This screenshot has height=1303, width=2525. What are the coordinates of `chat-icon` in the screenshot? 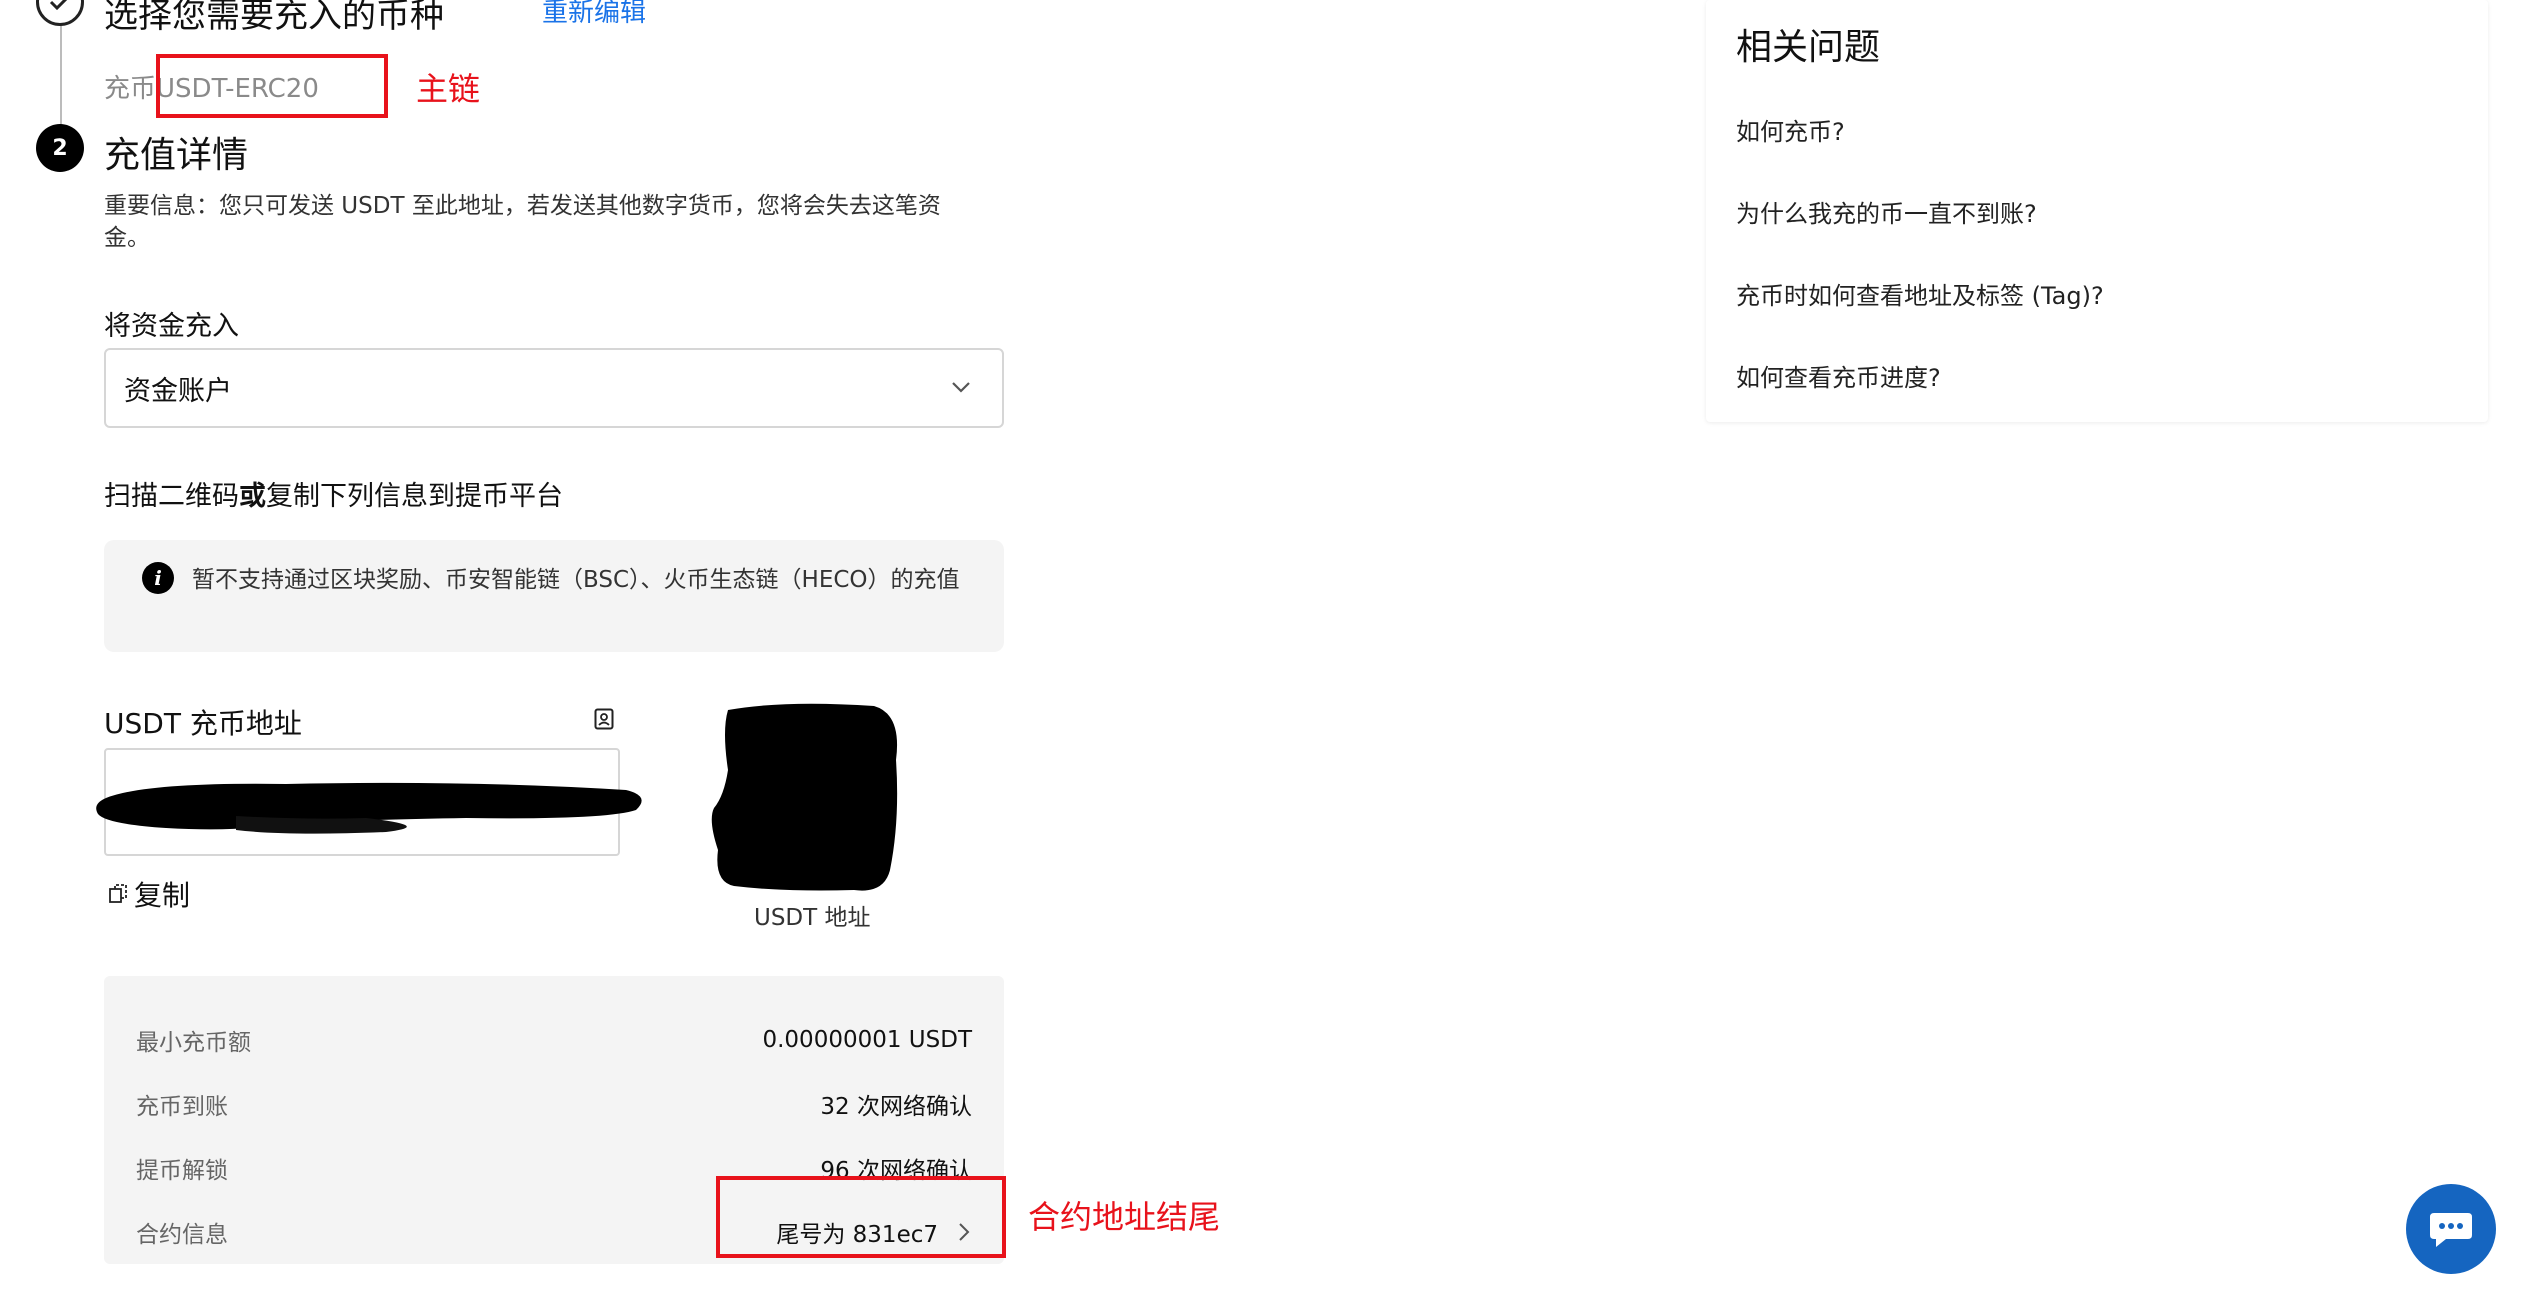 It's located at (2451, 1230).